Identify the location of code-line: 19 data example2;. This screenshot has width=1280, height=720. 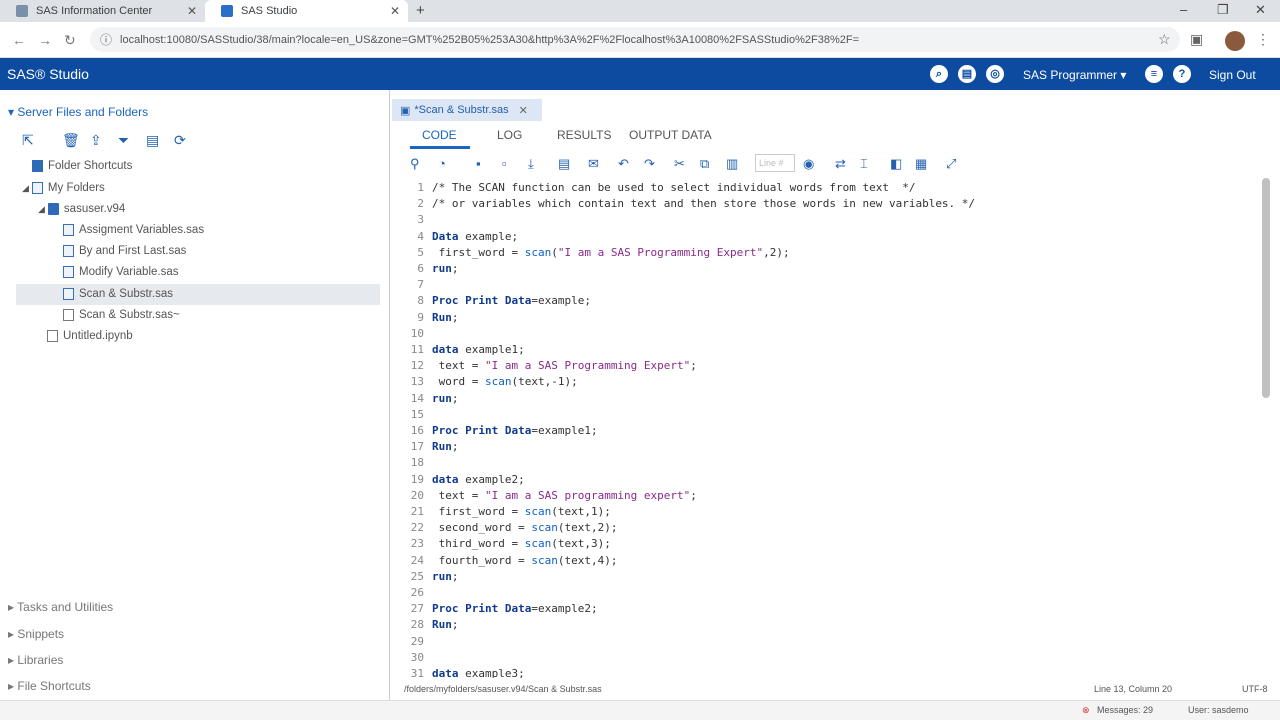
(827, 480).